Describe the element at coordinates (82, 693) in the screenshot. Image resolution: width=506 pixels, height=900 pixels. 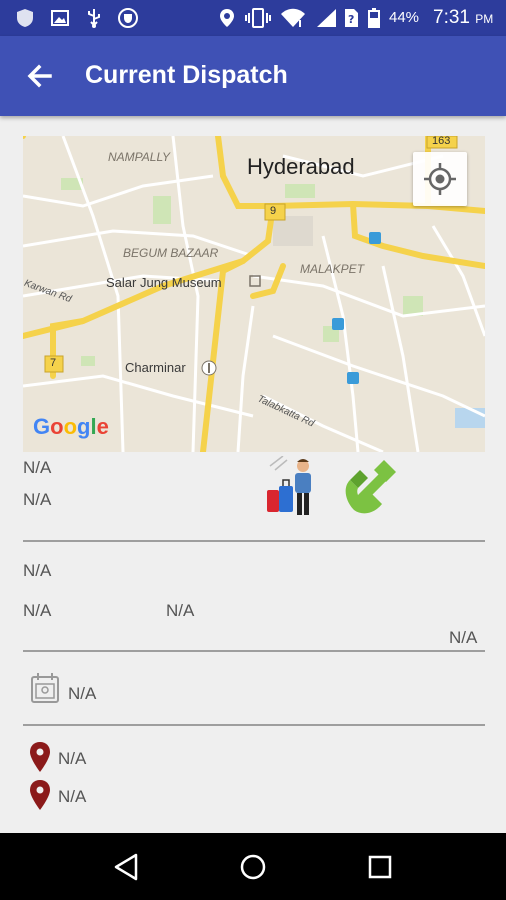
I see `date-value: N/A` at that location.